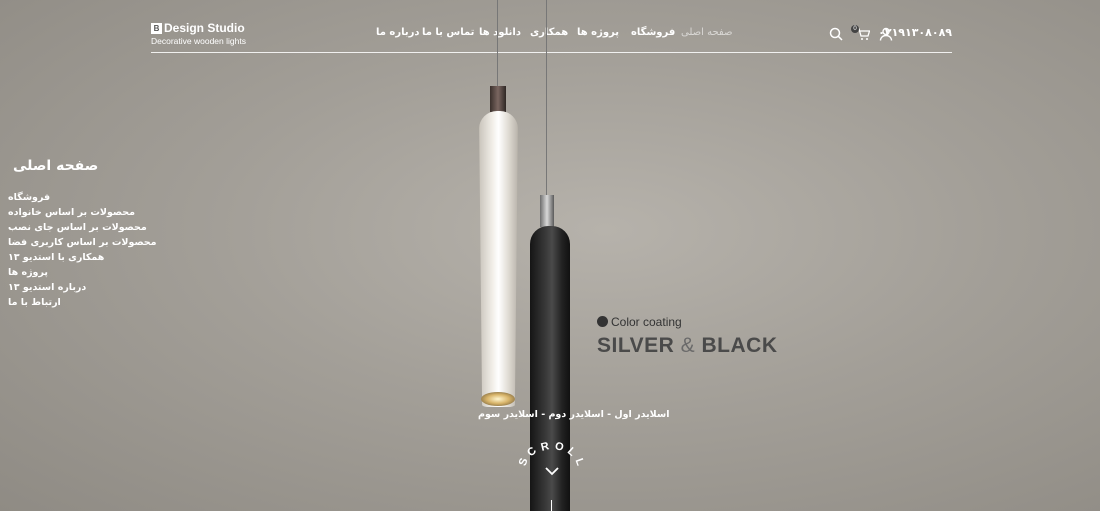 Image resolution: width=1100 pixels, height=511 pixels. What do you see at coordinates (855, 29) in the screenshot?
I see `cart-count-badge: 0` at bounding box center [855, 29].